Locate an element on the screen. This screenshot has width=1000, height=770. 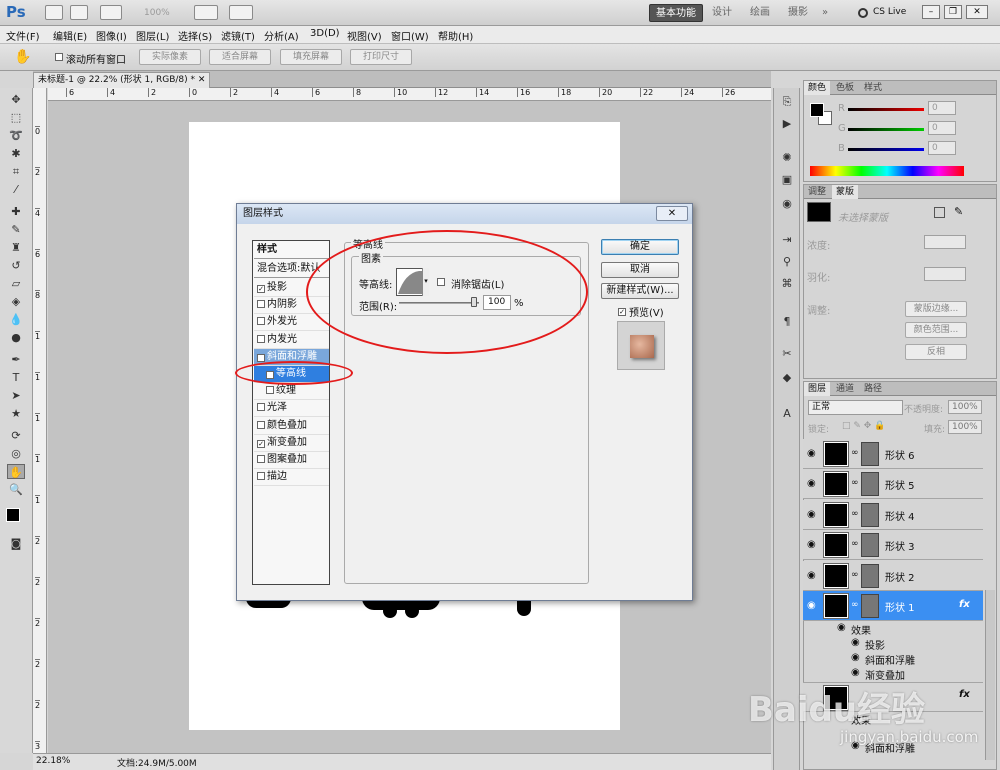
feather-field is located at coordinates (945, 274).